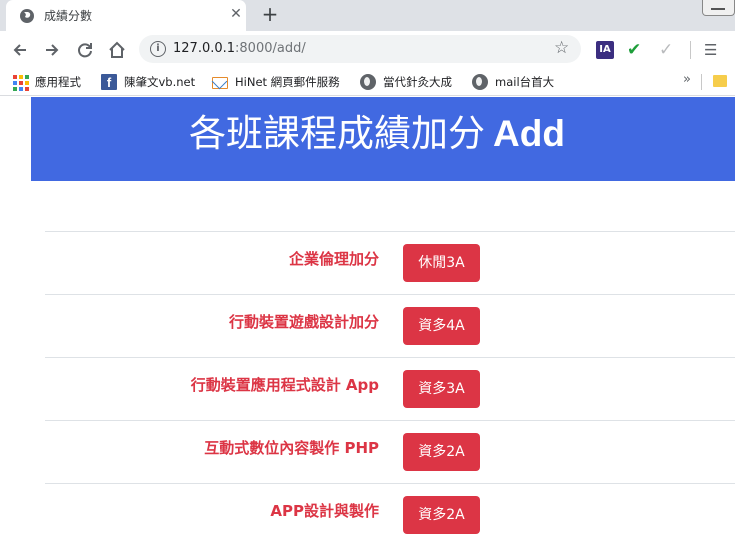  Describe the element at coordinates (284, 385) in the screenshot. I see `course-name: 行動裝置應用程式設計 App` at that location.